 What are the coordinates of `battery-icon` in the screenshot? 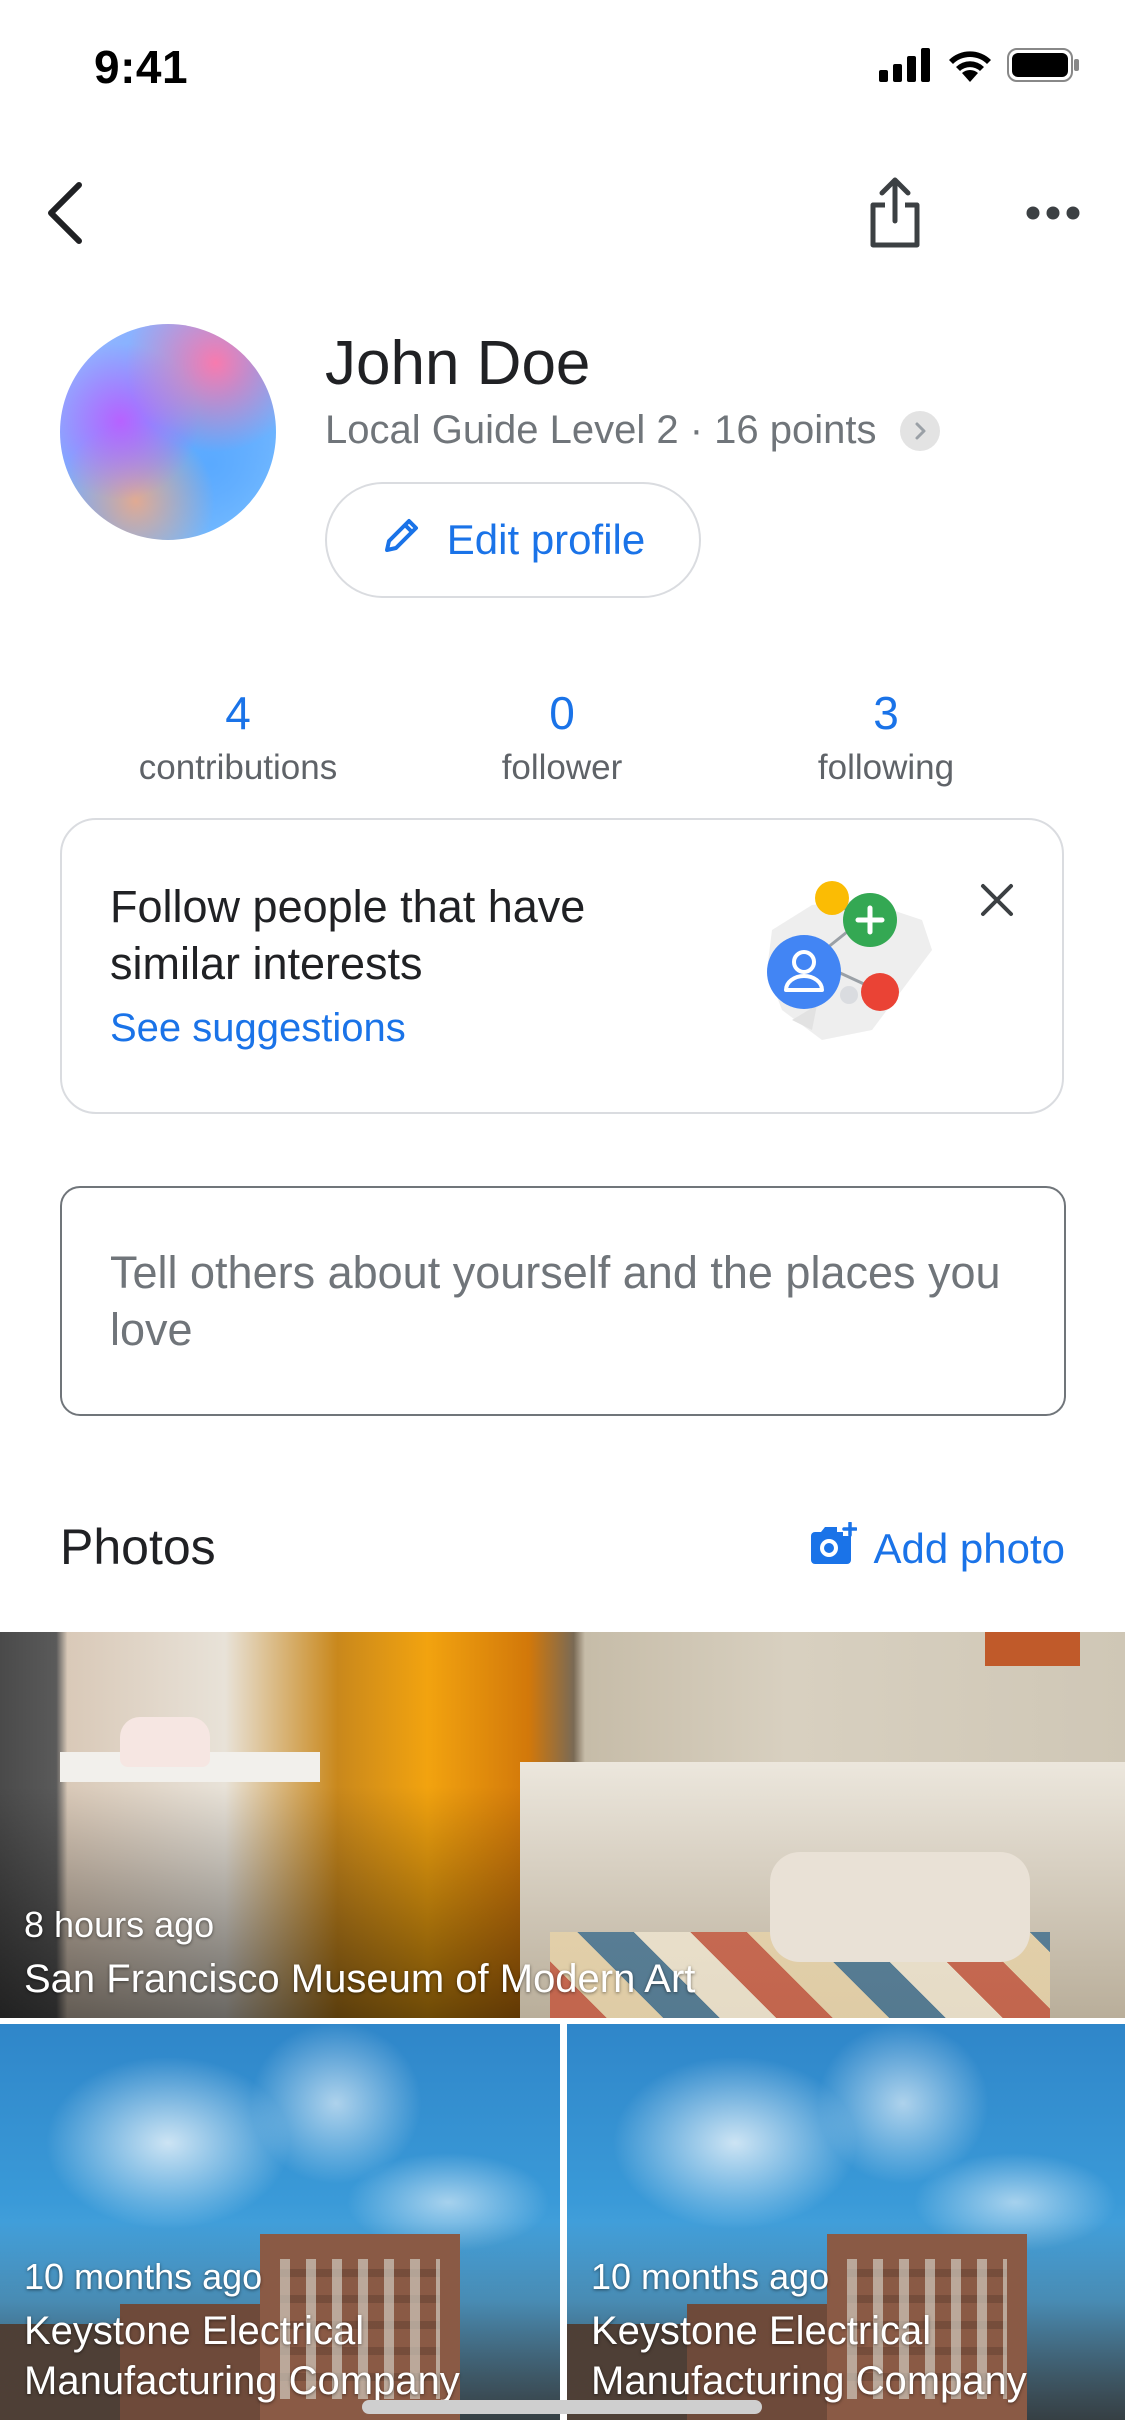 It's located at (1044, 67).